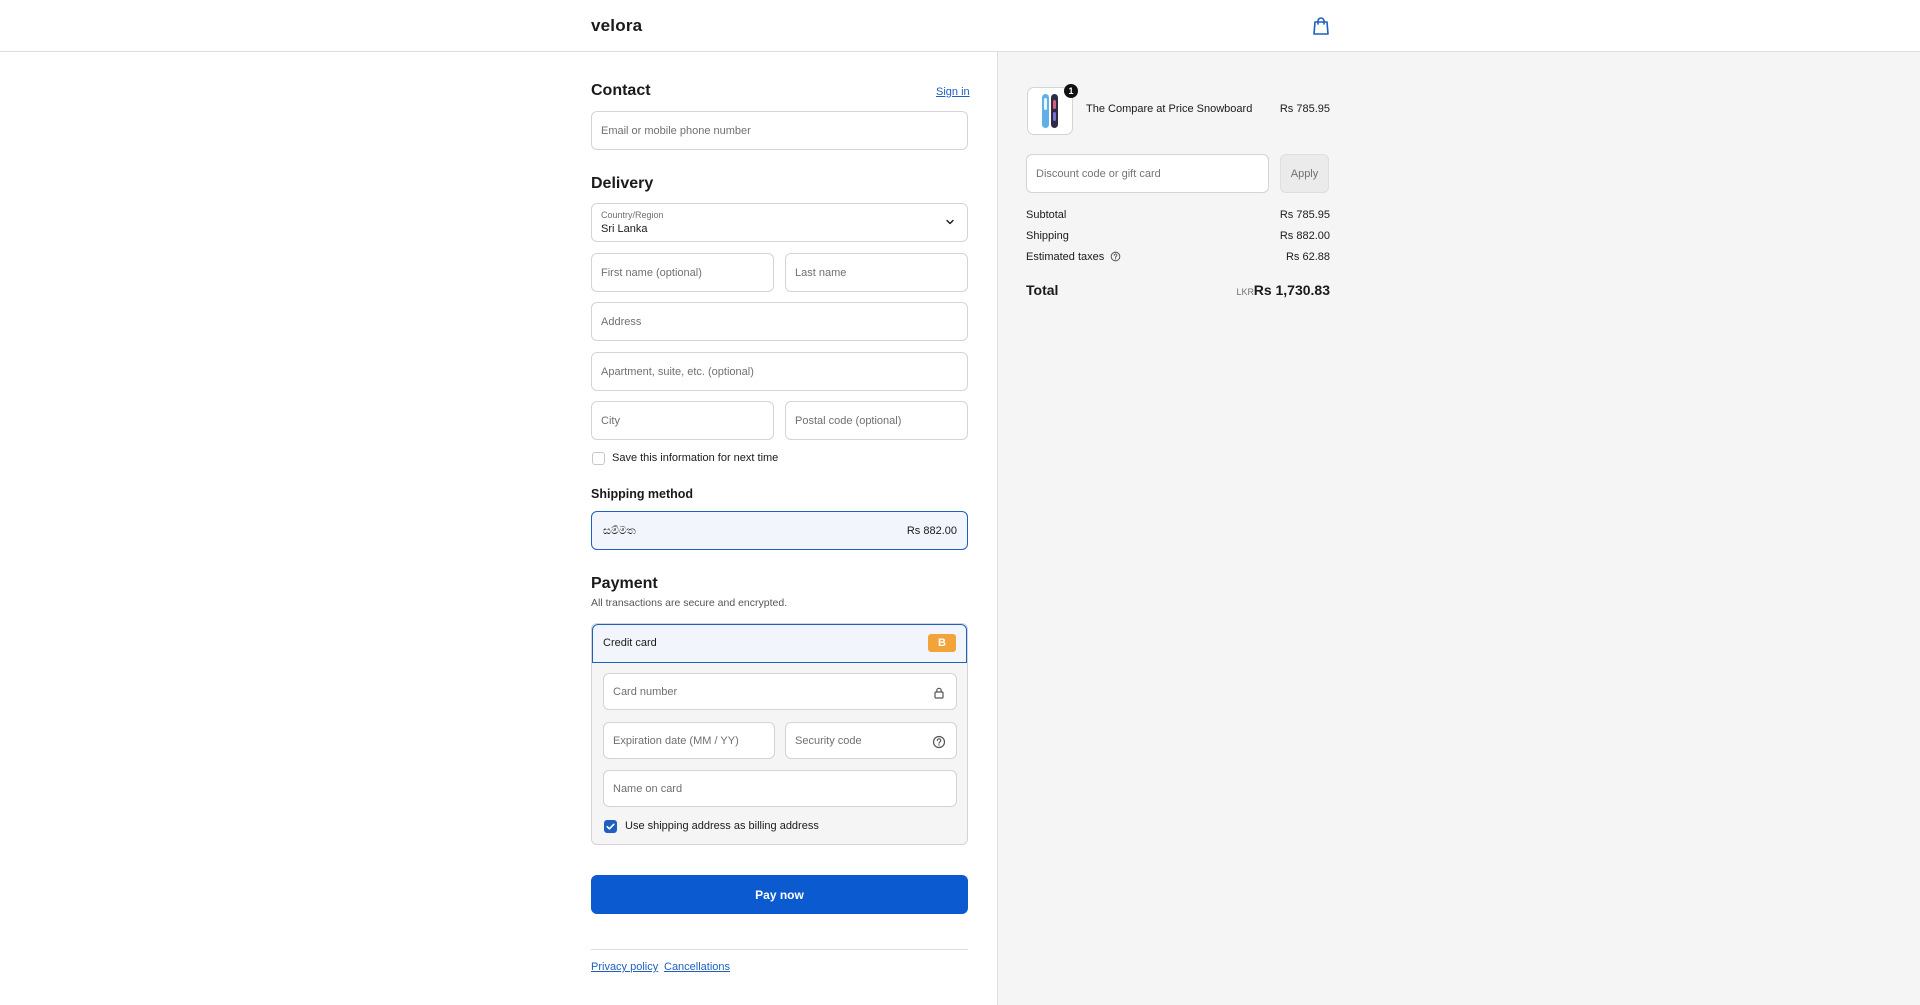 This screenshot has height=1005, width=1920. I want to click on security-code-field, so click(871, 740).